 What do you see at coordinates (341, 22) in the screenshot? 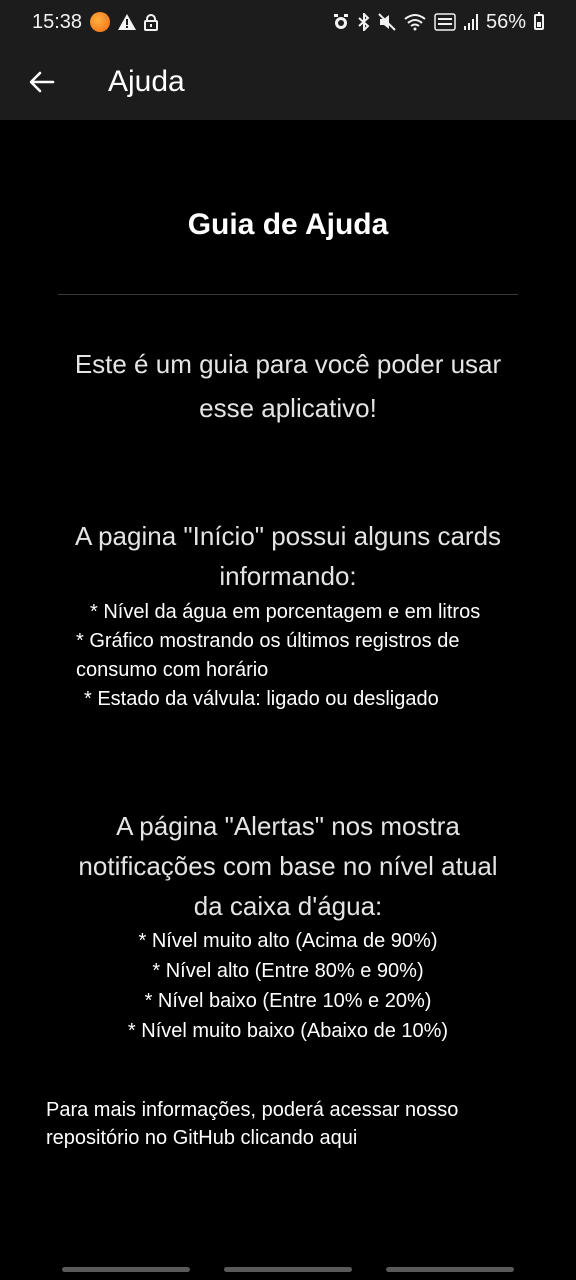
I see `alarm-icon` at bounding box center [341, 22].